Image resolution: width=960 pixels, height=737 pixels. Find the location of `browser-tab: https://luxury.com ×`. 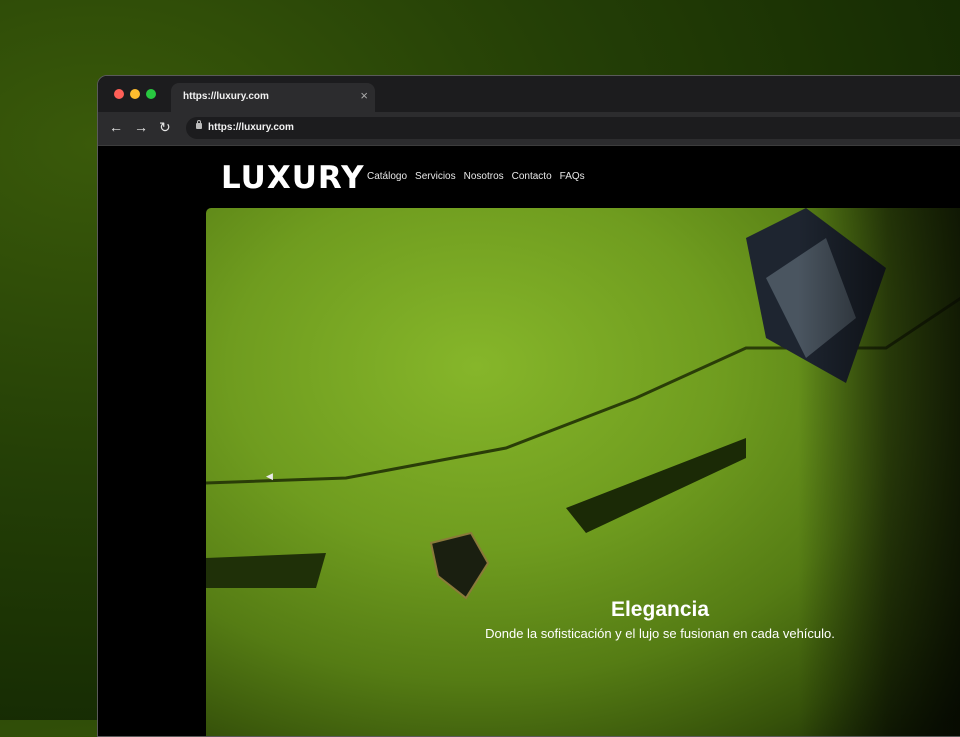

browser-tab: https://luxury.com × is located at coordinates (273, 97).